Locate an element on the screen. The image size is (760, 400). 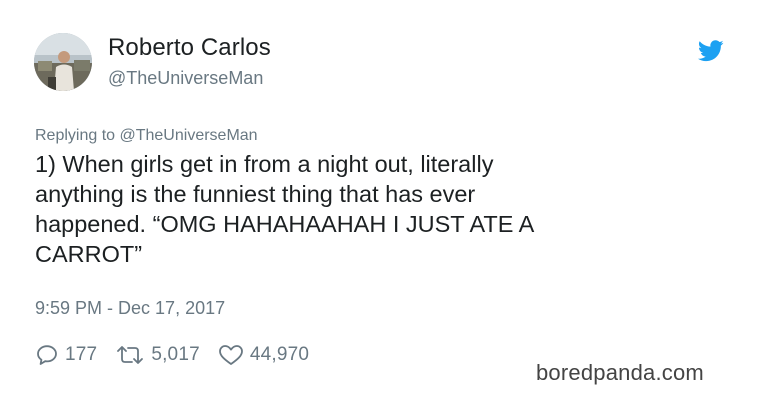
author-display-name: Roberto Carlos is located at coordinates (189, 48).